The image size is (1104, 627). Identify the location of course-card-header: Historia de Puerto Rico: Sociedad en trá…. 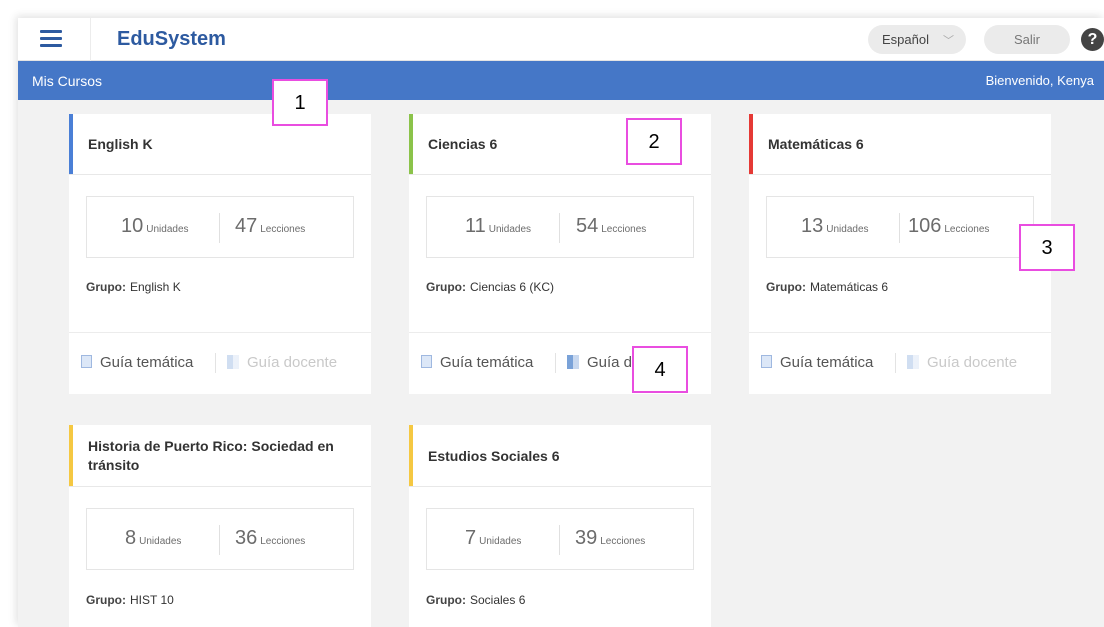
(220, 456).